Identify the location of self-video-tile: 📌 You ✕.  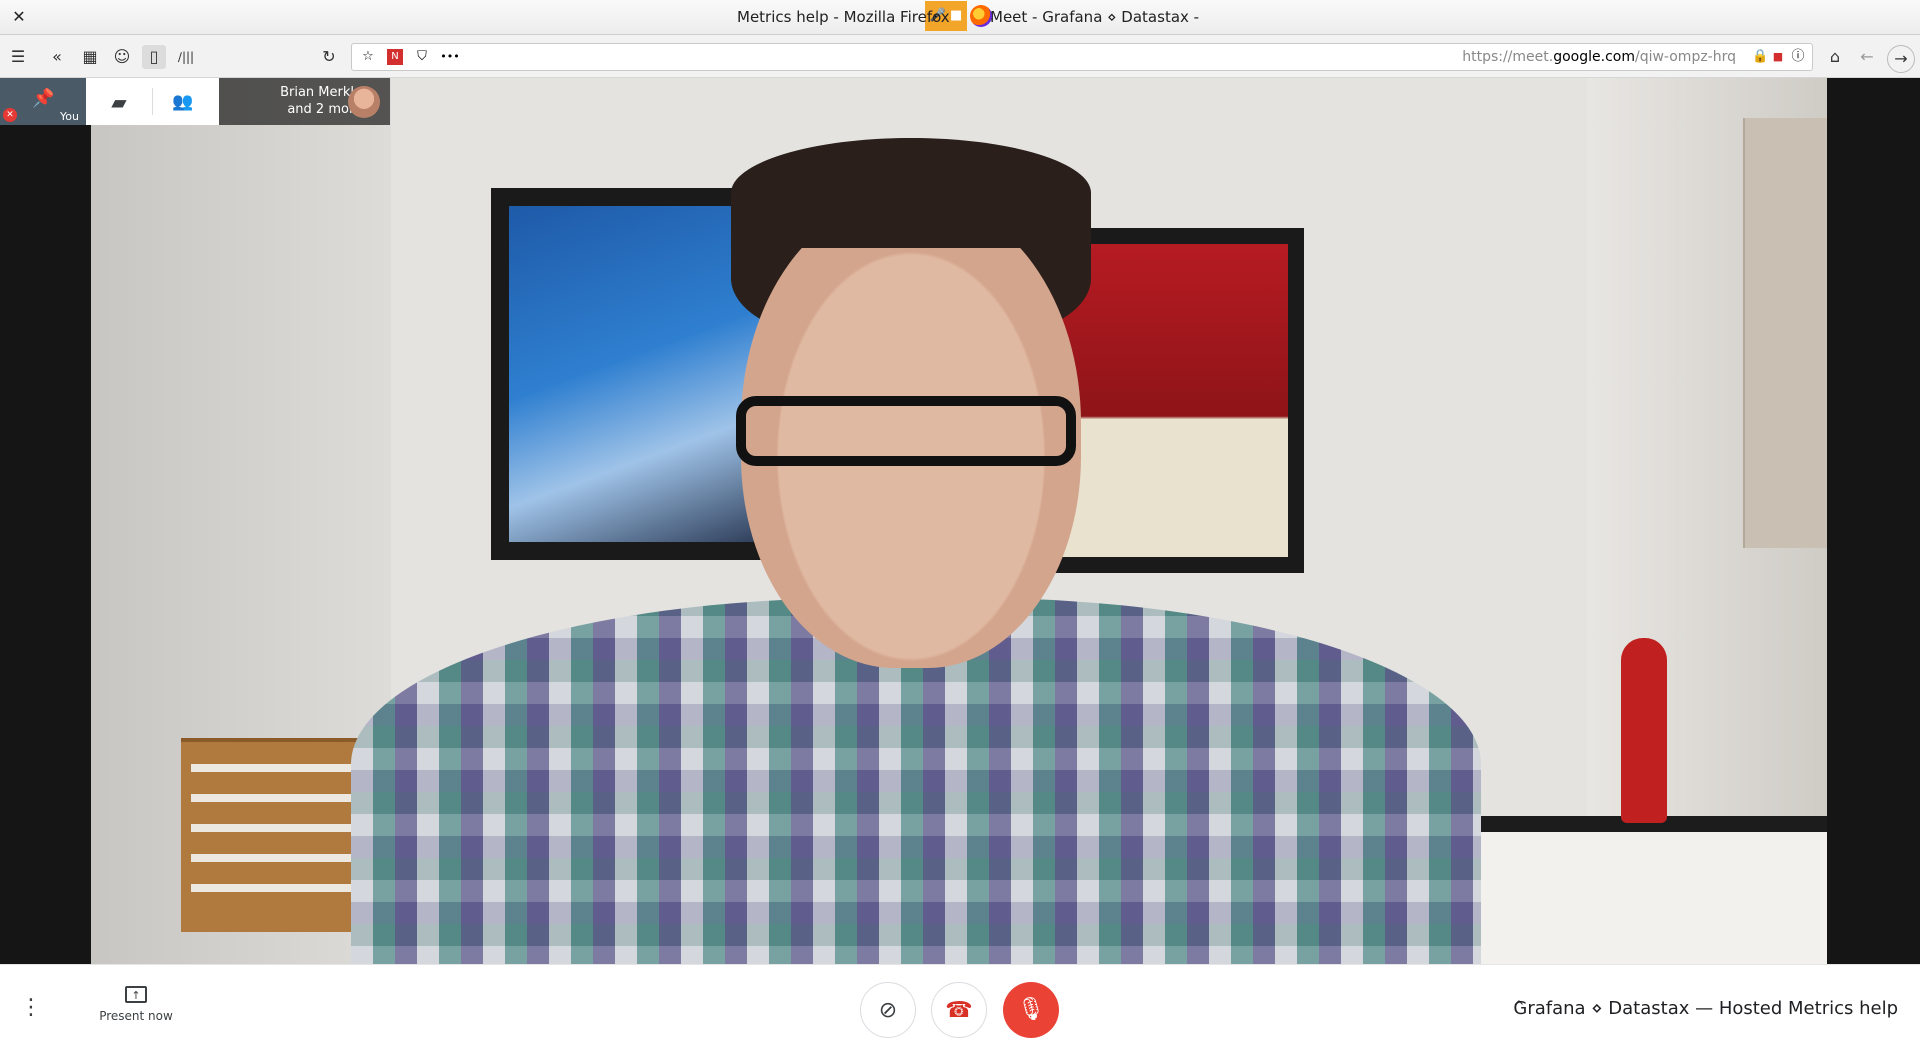
(43, 101).